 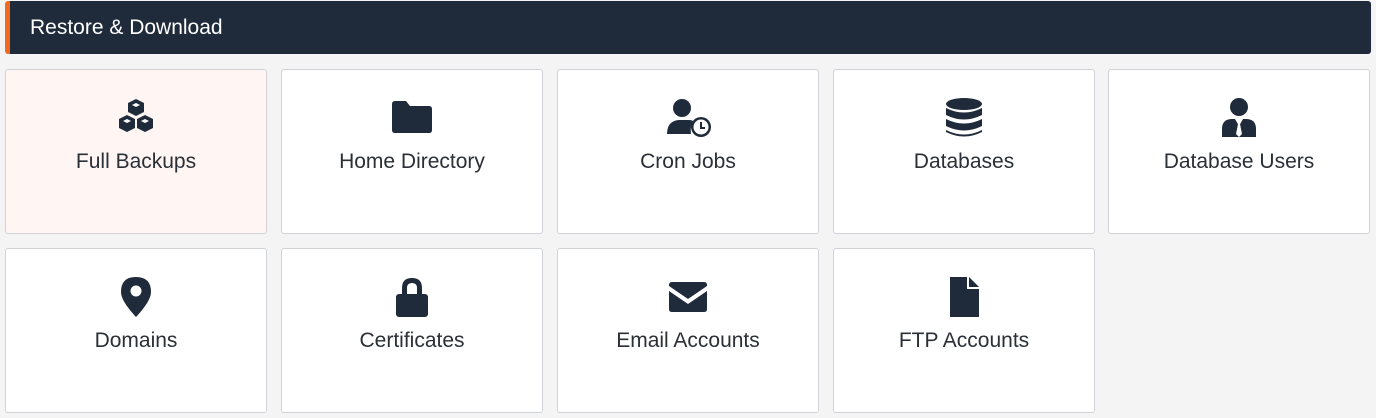 I want to click on tile-database-users: Database Users, so click(x=1239, y=151).